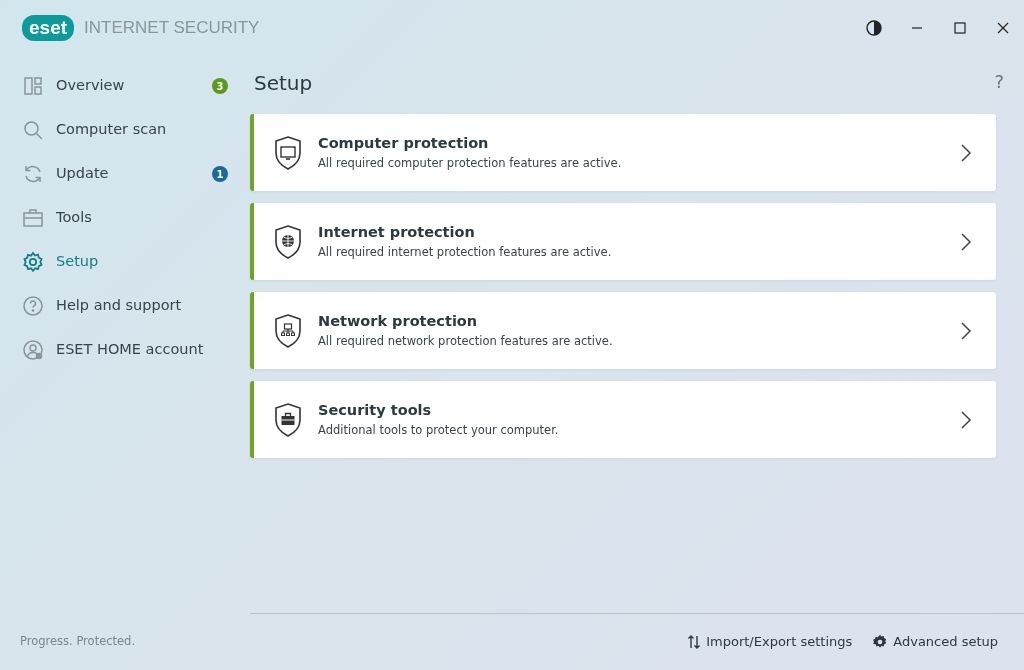 Image resolution: width=1024 pixels, height=670 pixels. What do you see at coordinates (694, 642) in the screenshot?
I see `up-down-arrows-icon` at bounding box center [694, 642].